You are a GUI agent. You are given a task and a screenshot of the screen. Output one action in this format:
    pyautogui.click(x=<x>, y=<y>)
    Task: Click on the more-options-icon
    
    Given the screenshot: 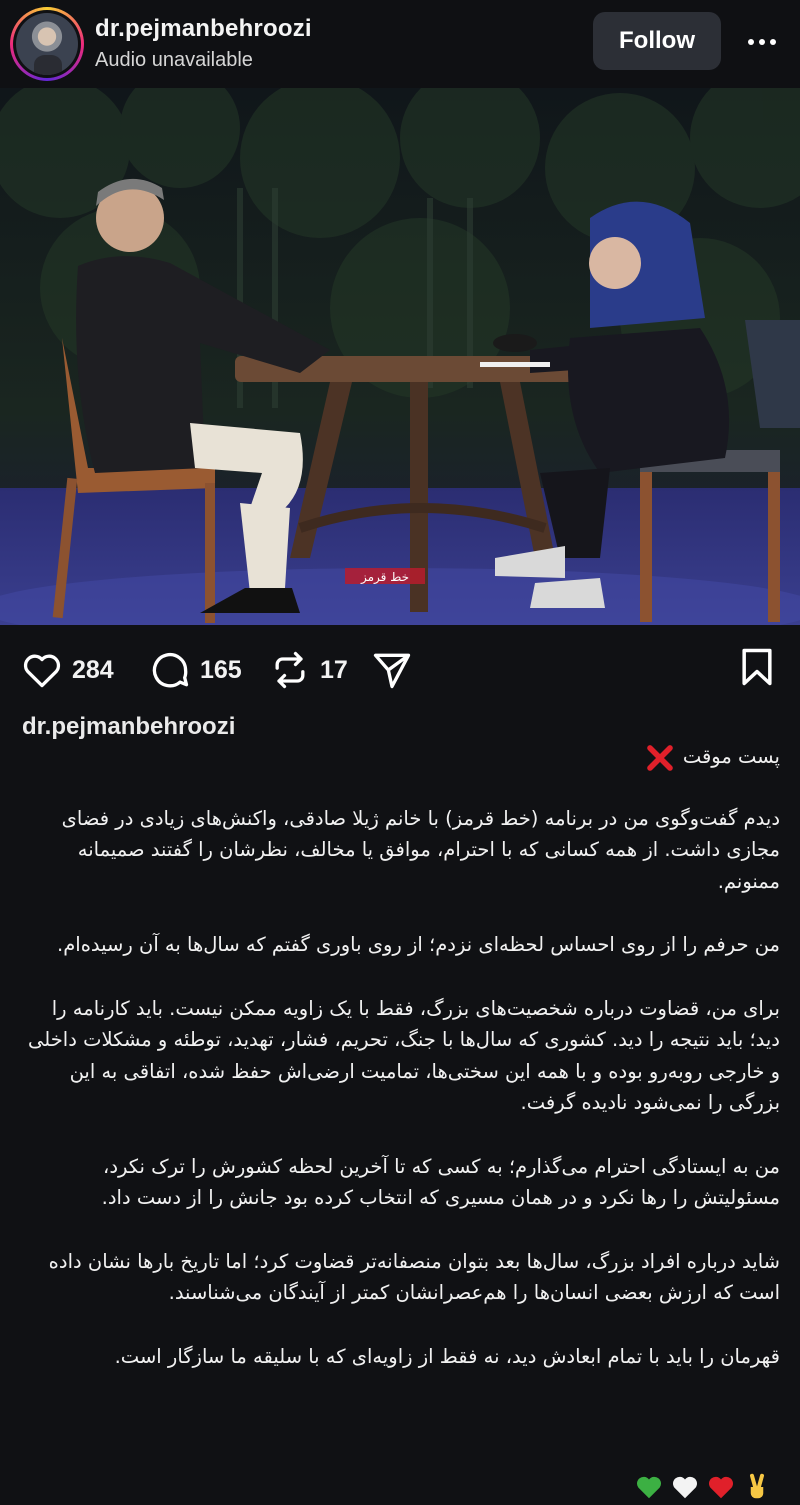 What is the action you would take?
    pyautogui.click(x=762, y=42)
    